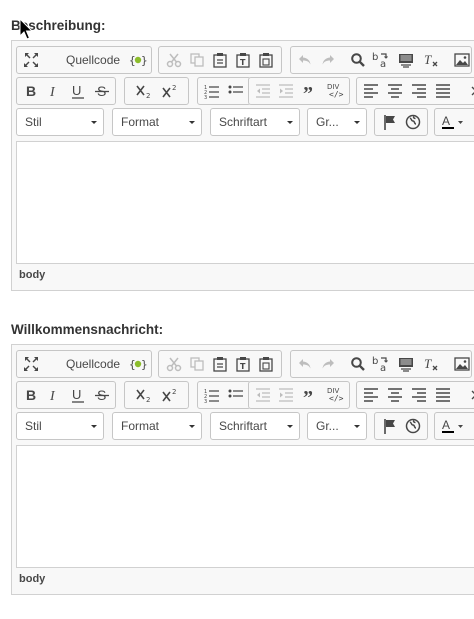  I want to click on svg-text: B, so click(31, 395).